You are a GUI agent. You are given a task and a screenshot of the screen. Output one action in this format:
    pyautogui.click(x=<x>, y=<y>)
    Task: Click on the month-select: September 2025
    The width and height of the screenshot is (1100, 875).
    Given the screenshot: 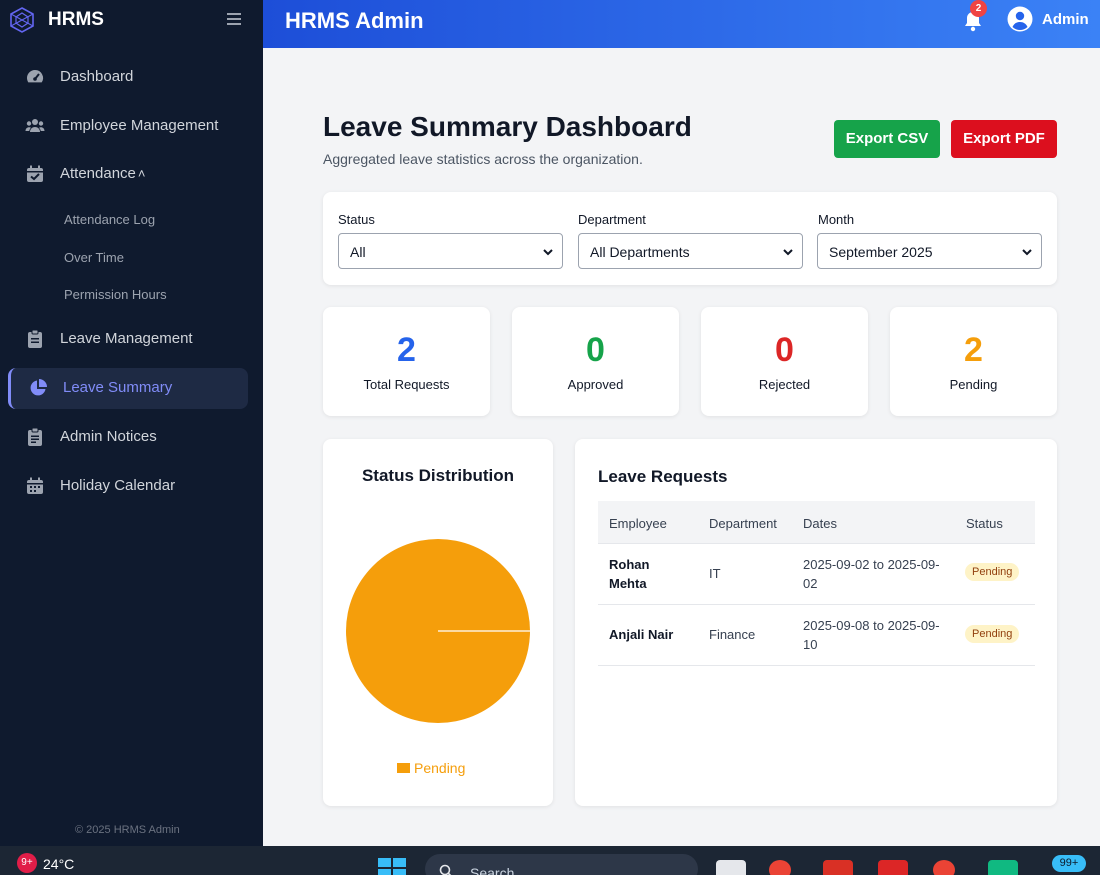 What is the action you would take?
    pyautogui.click(x=929, y=251)
    